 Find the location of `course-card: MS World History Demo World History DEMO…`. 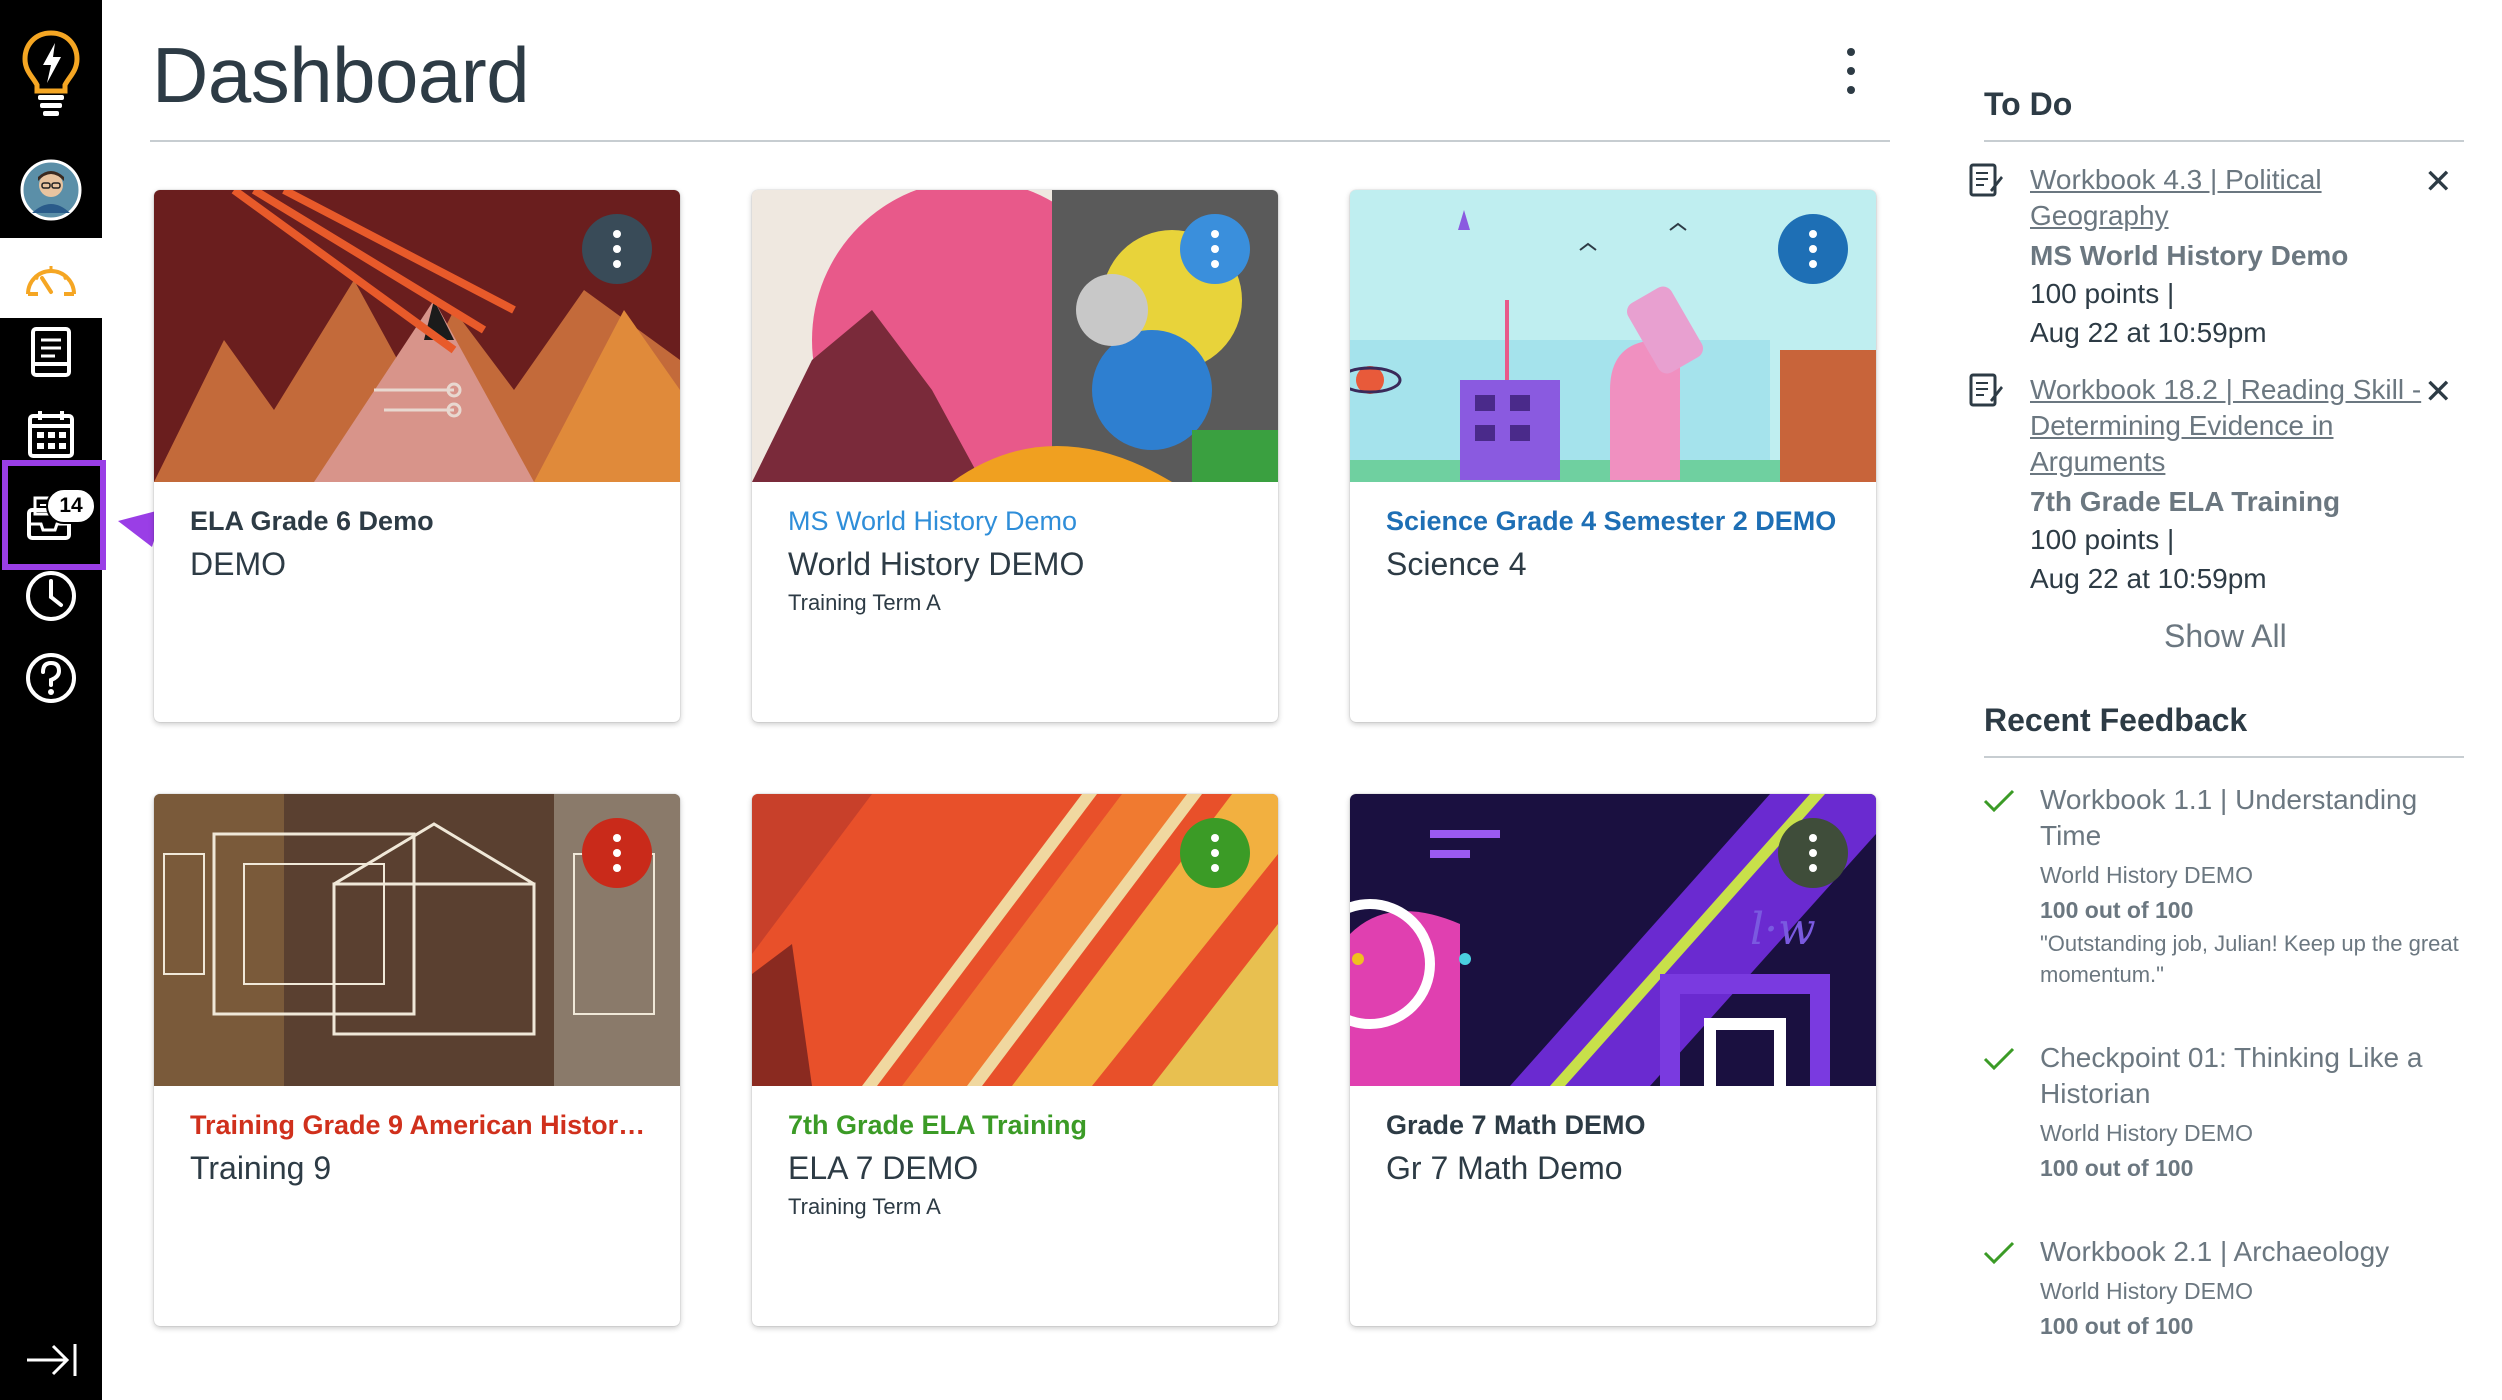

course-card: MS World History Demo World History DEMO… is located at coordinates (1015, 456).